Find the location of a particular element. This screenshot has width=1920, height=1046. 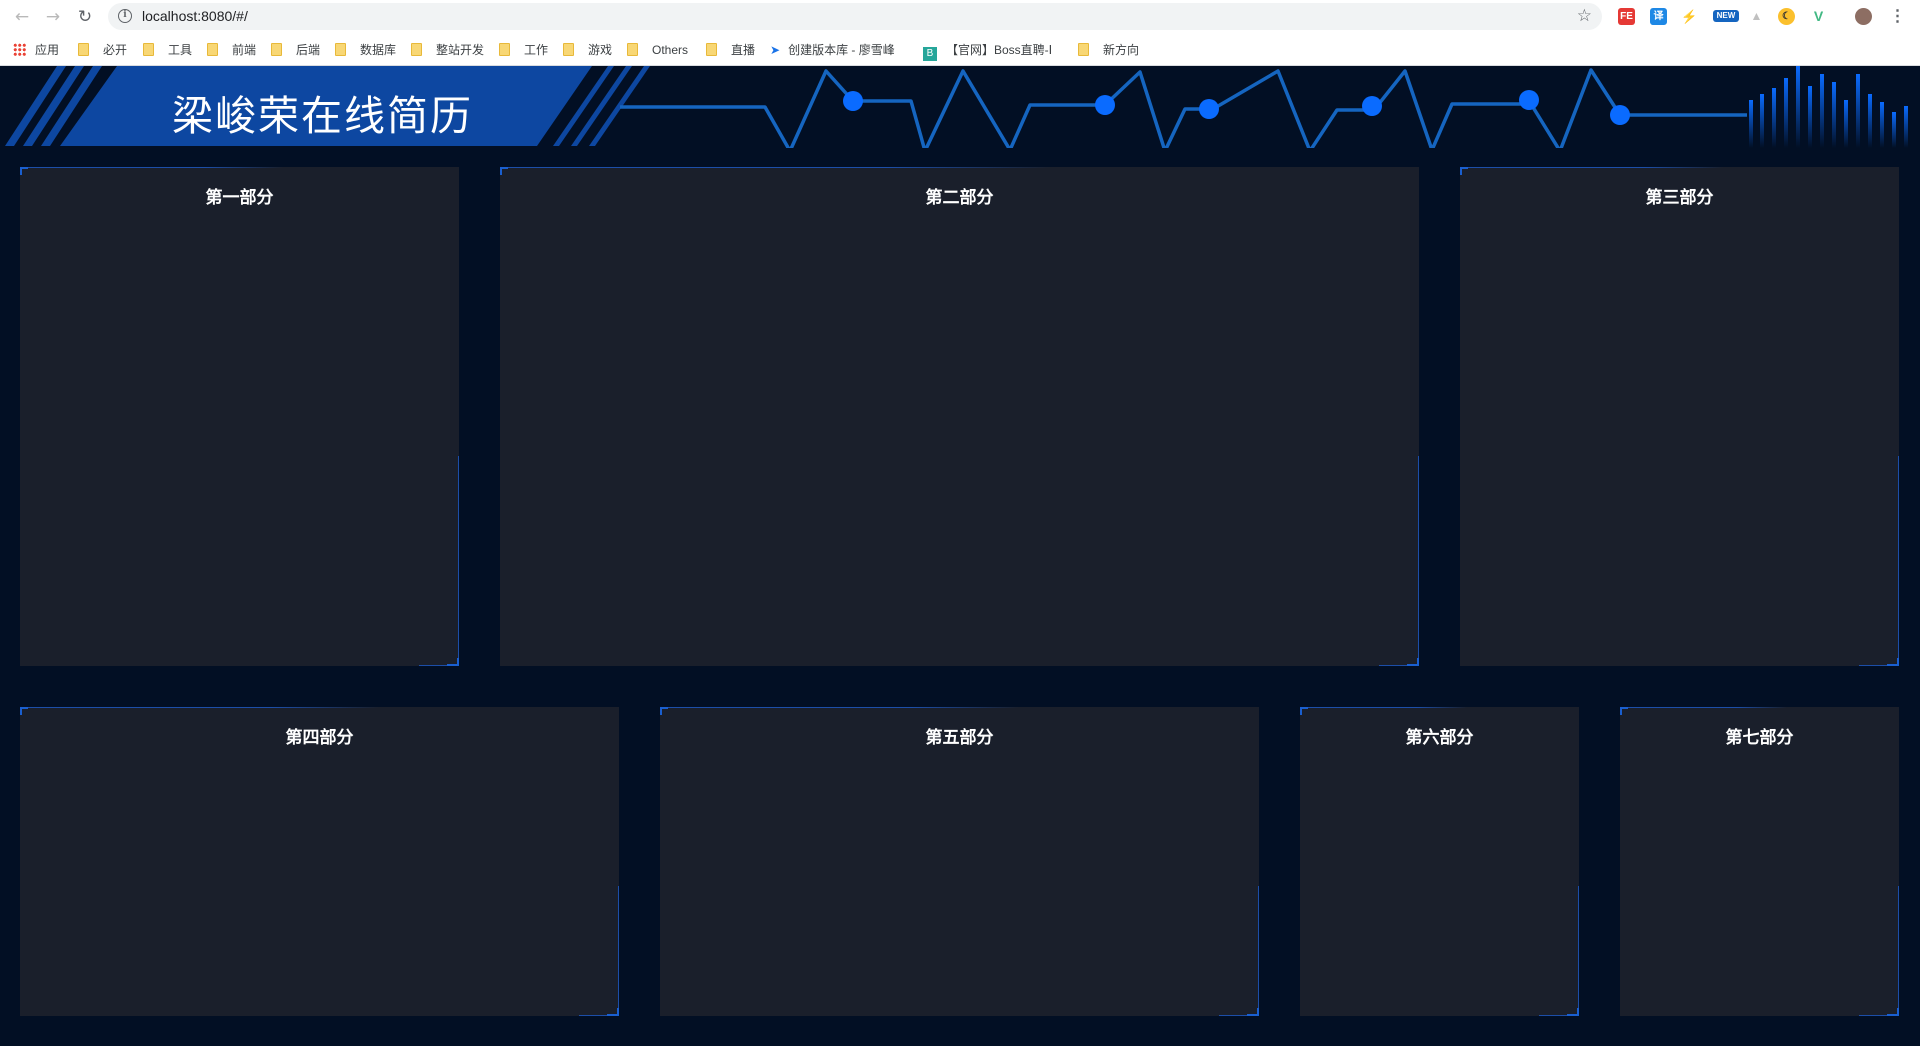

bookmark-folder: 直播 is located at coordinates (730, 50).